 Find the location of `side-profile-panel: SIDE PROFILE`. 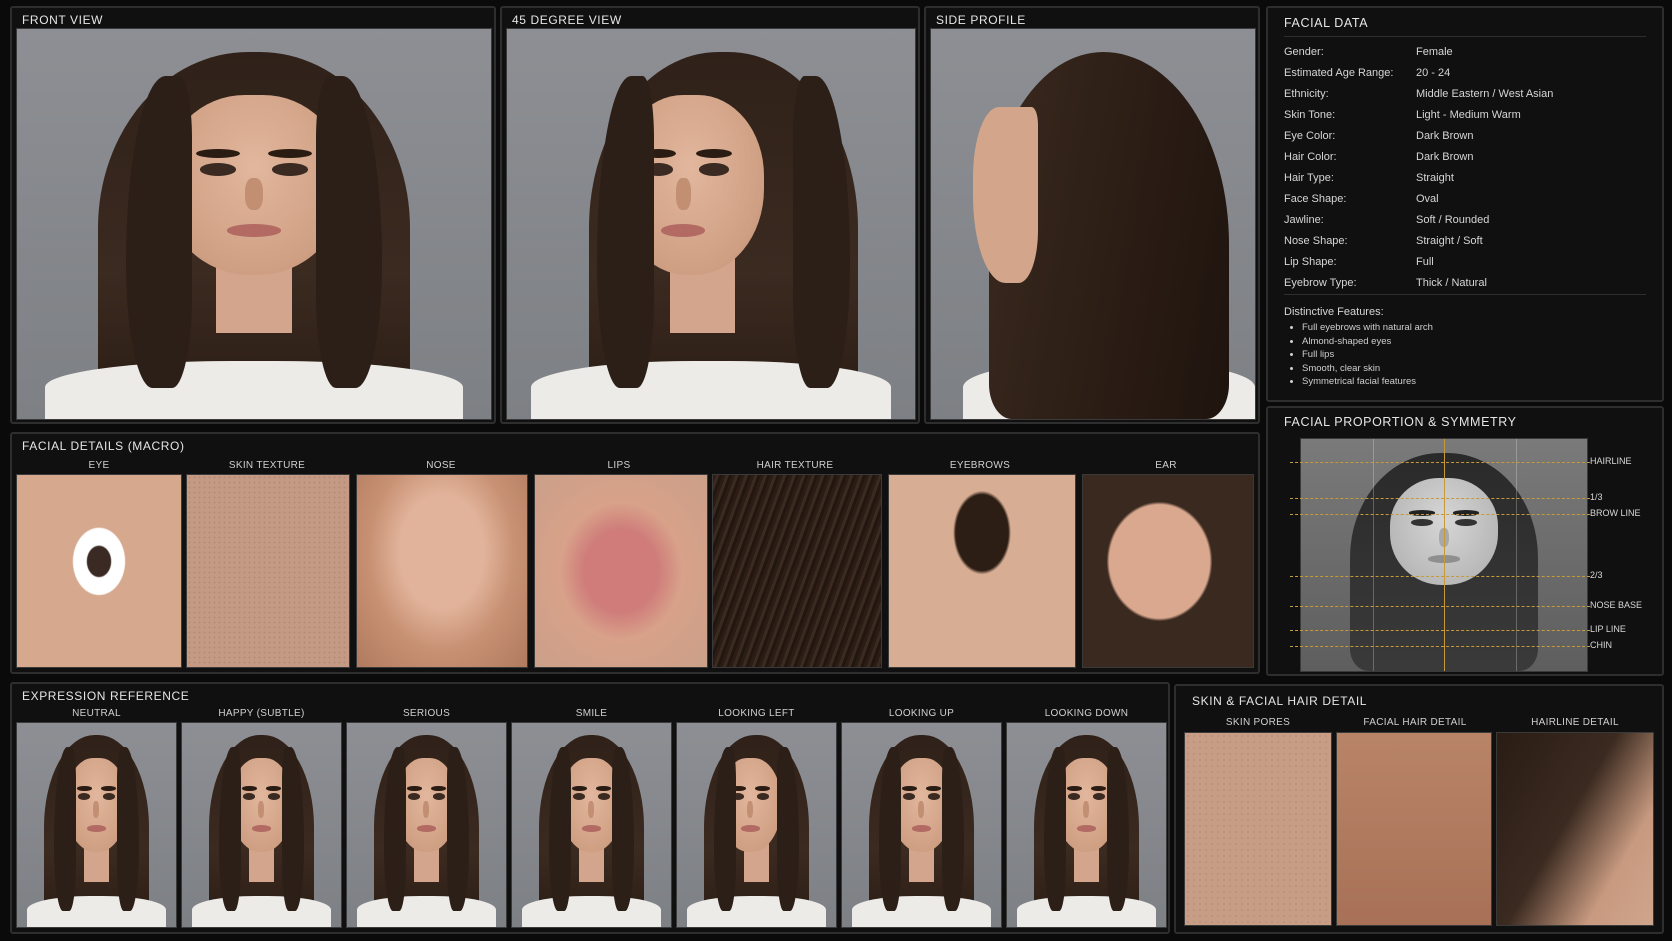

side-profile-panel: SIDE PROFILE is located at coordinates (1092, 215).